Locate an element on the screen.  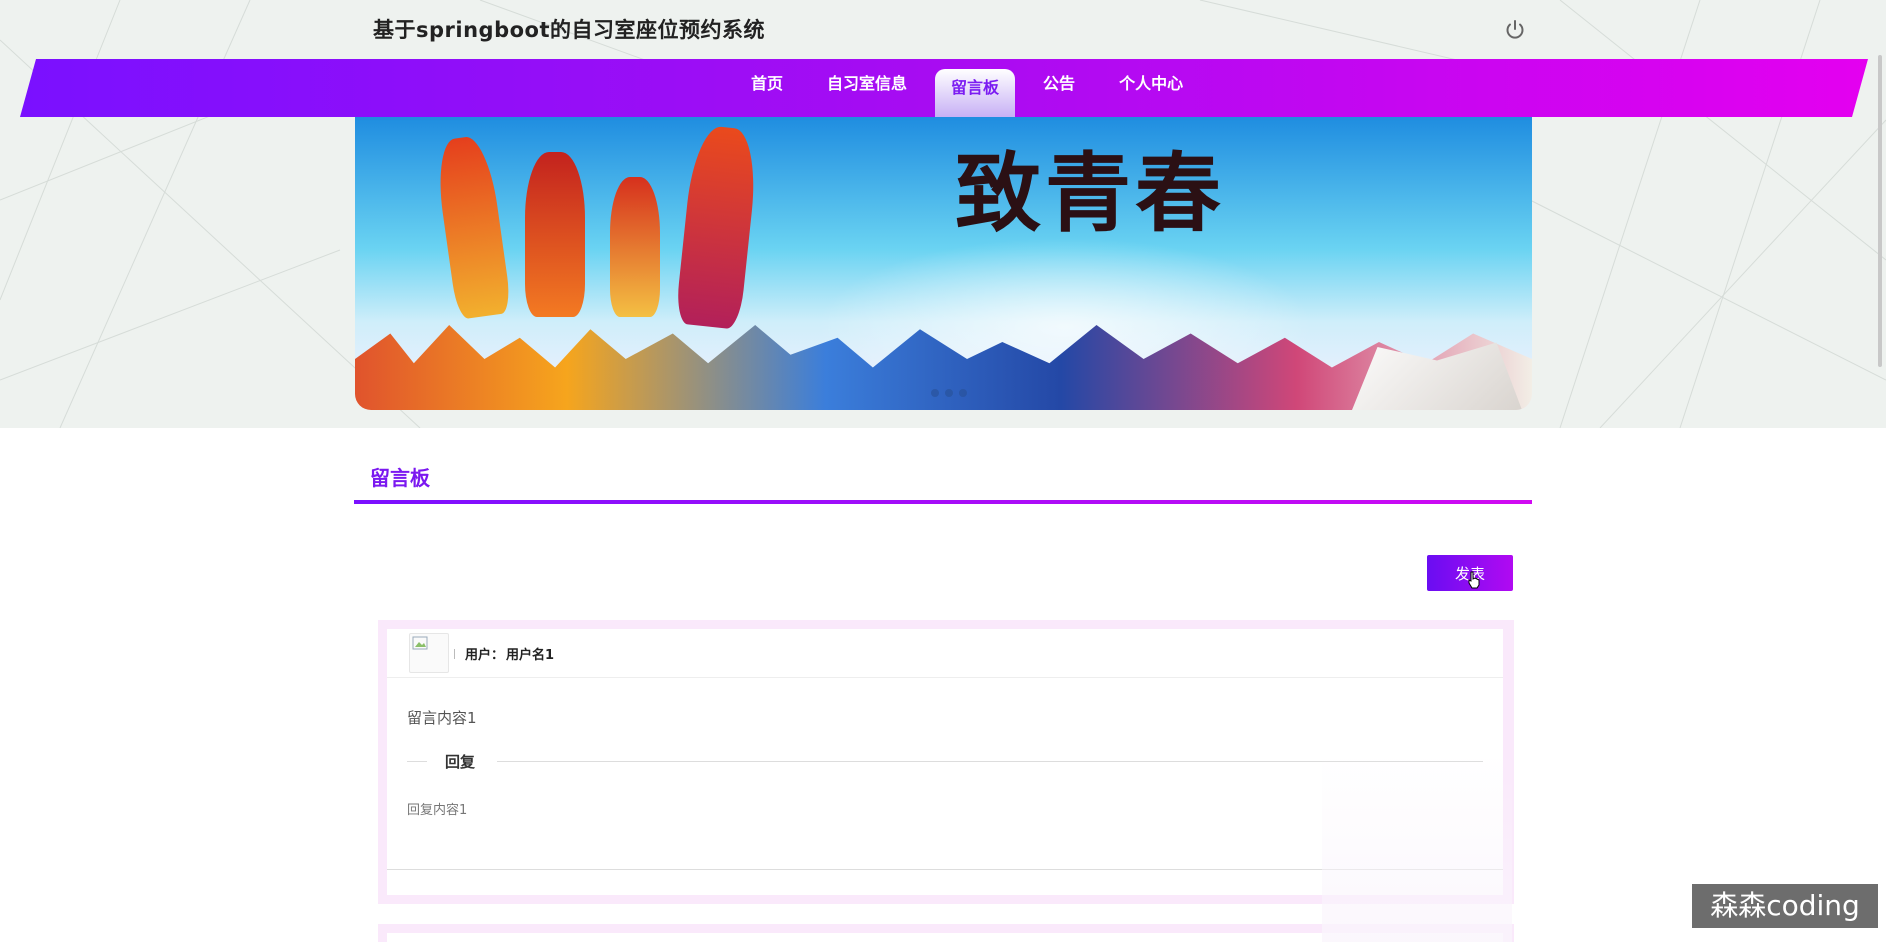
section-divider is located at coordinates (943, 502).